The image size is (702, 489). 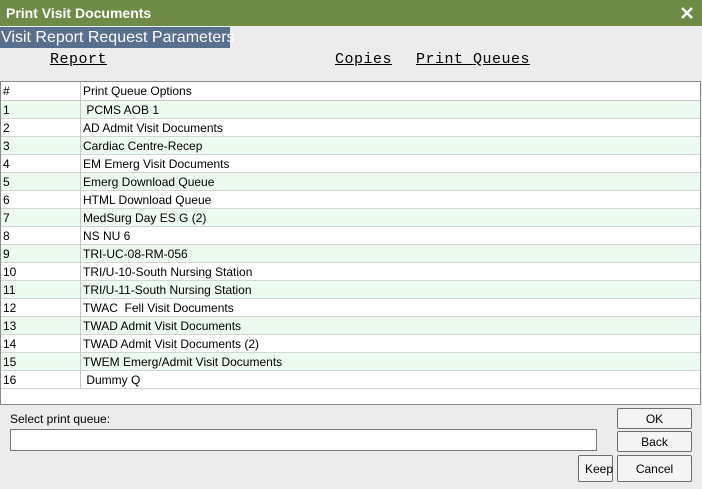 I want to click on row-number: 8, so click(x=41, y=236).